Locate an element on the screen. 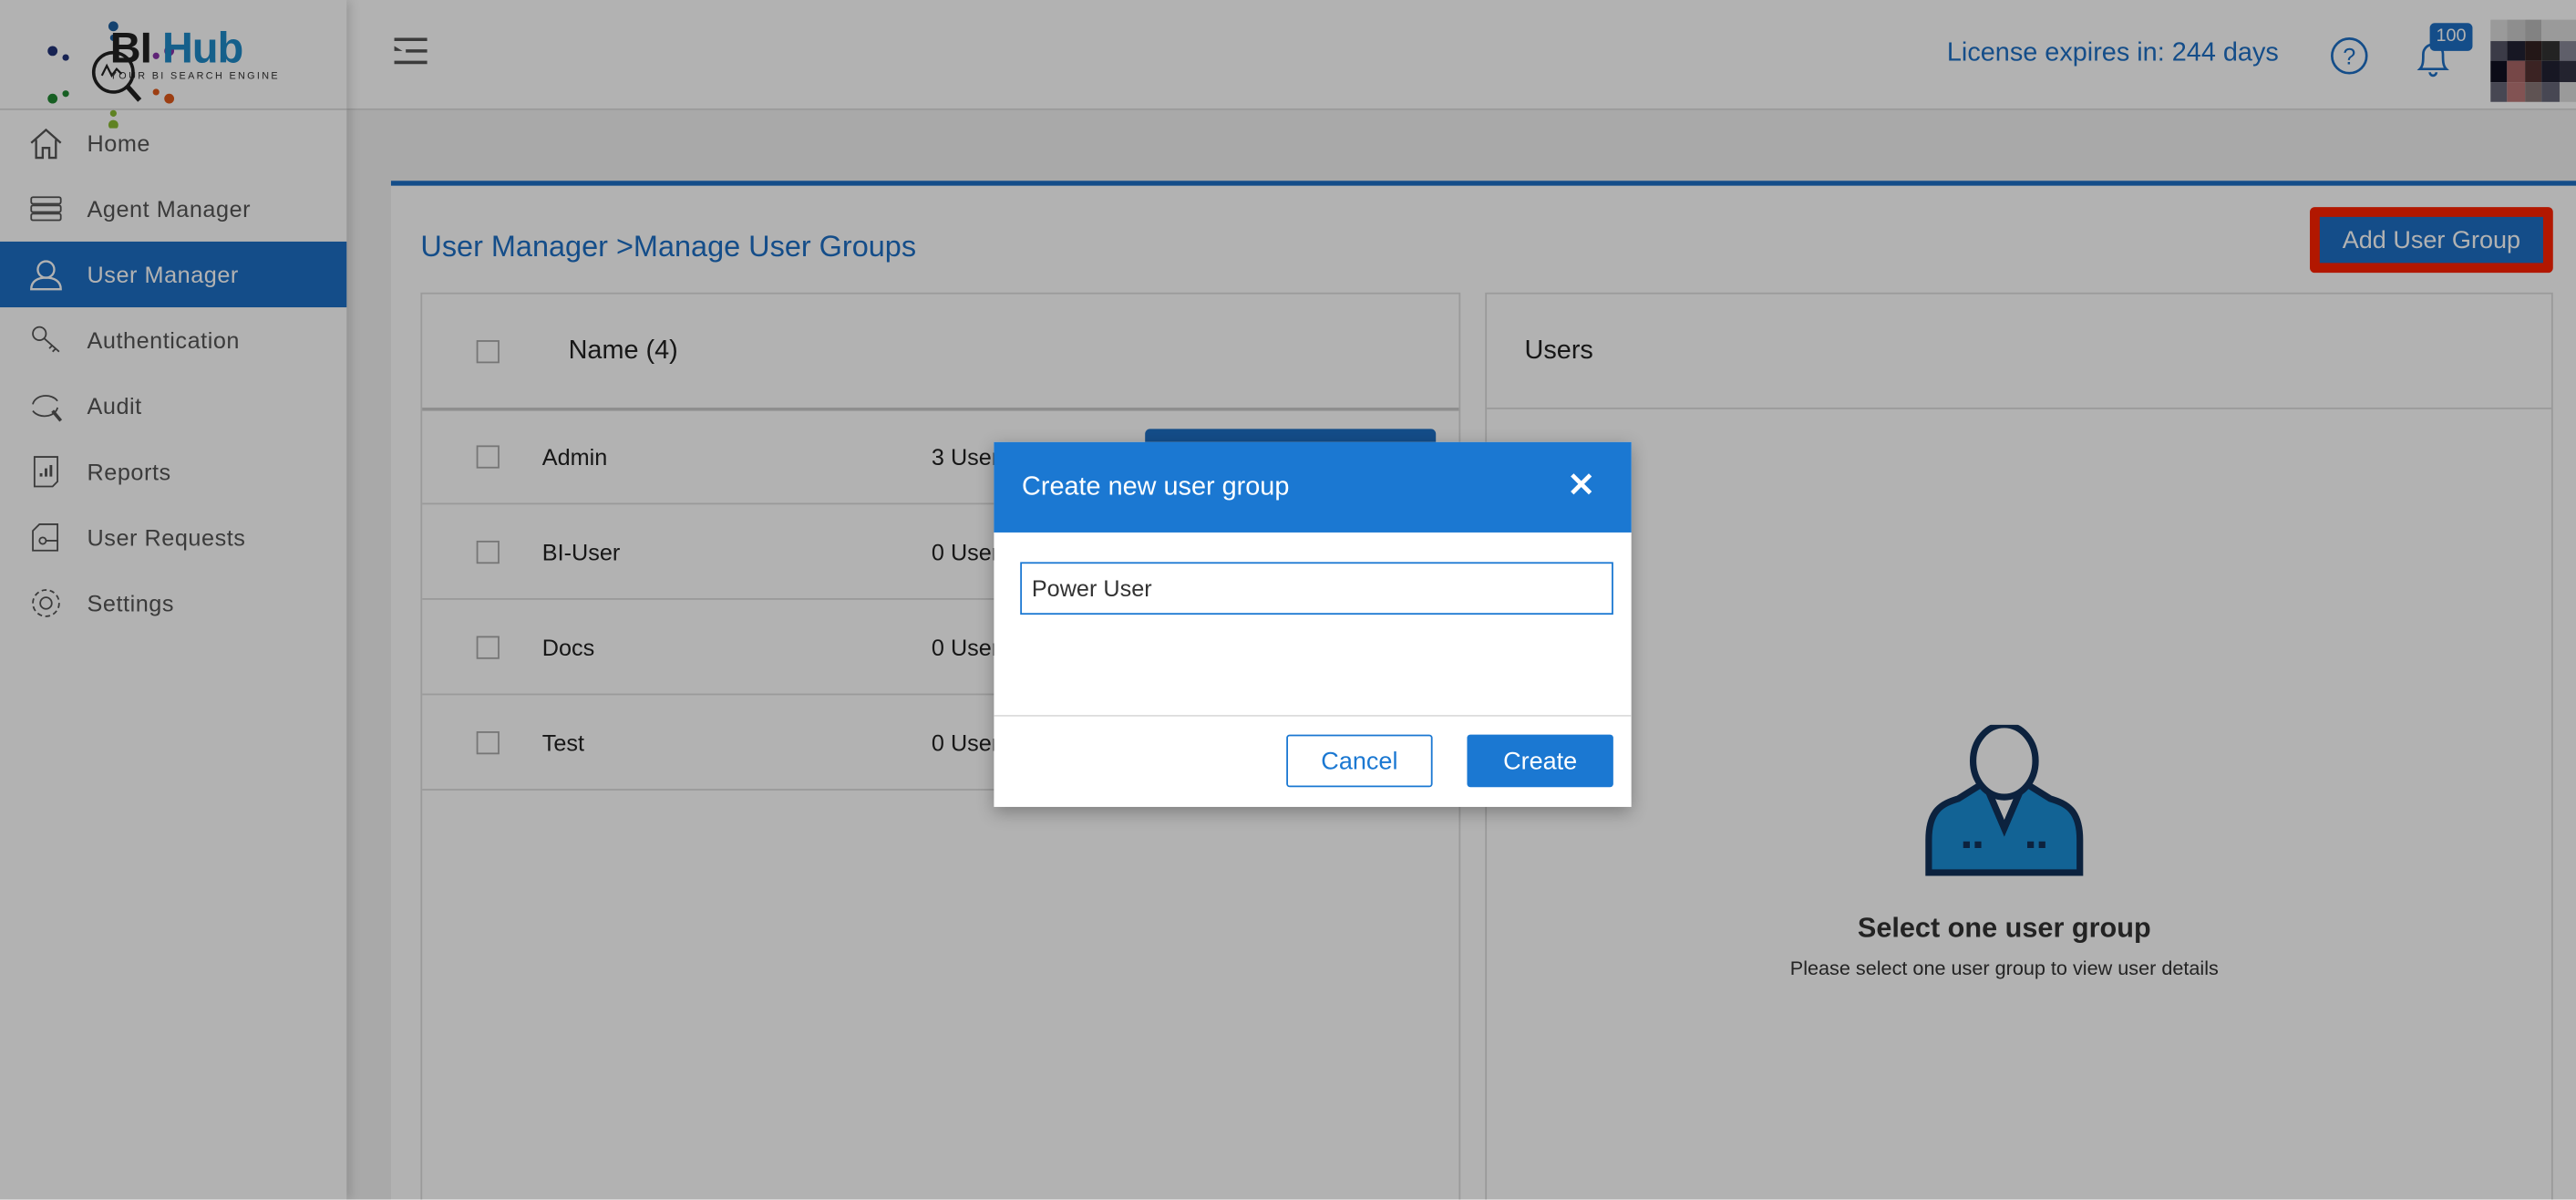  close-icon is located at coordinates (1581, 484).